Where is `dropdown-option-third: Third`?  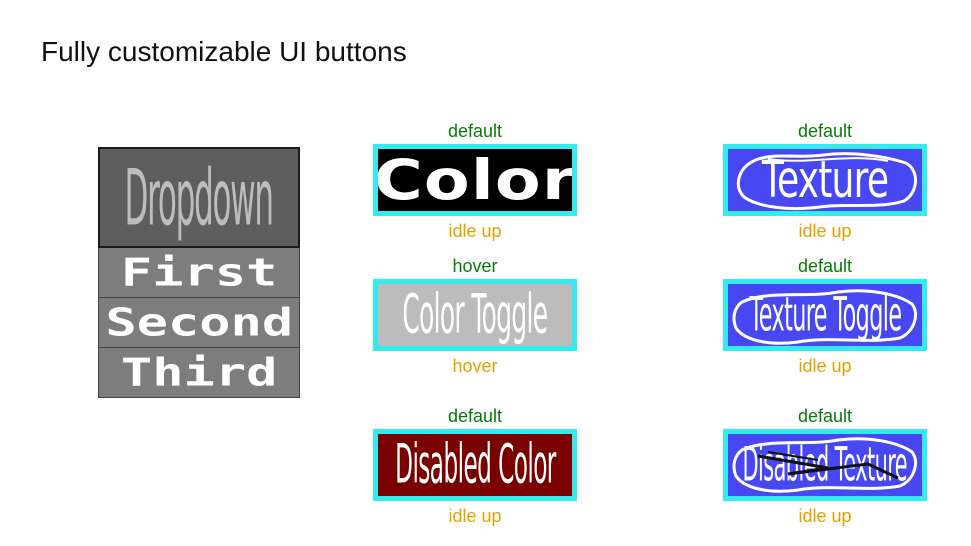
dropdown-option-third: Third is located at coordinates (199, 373).